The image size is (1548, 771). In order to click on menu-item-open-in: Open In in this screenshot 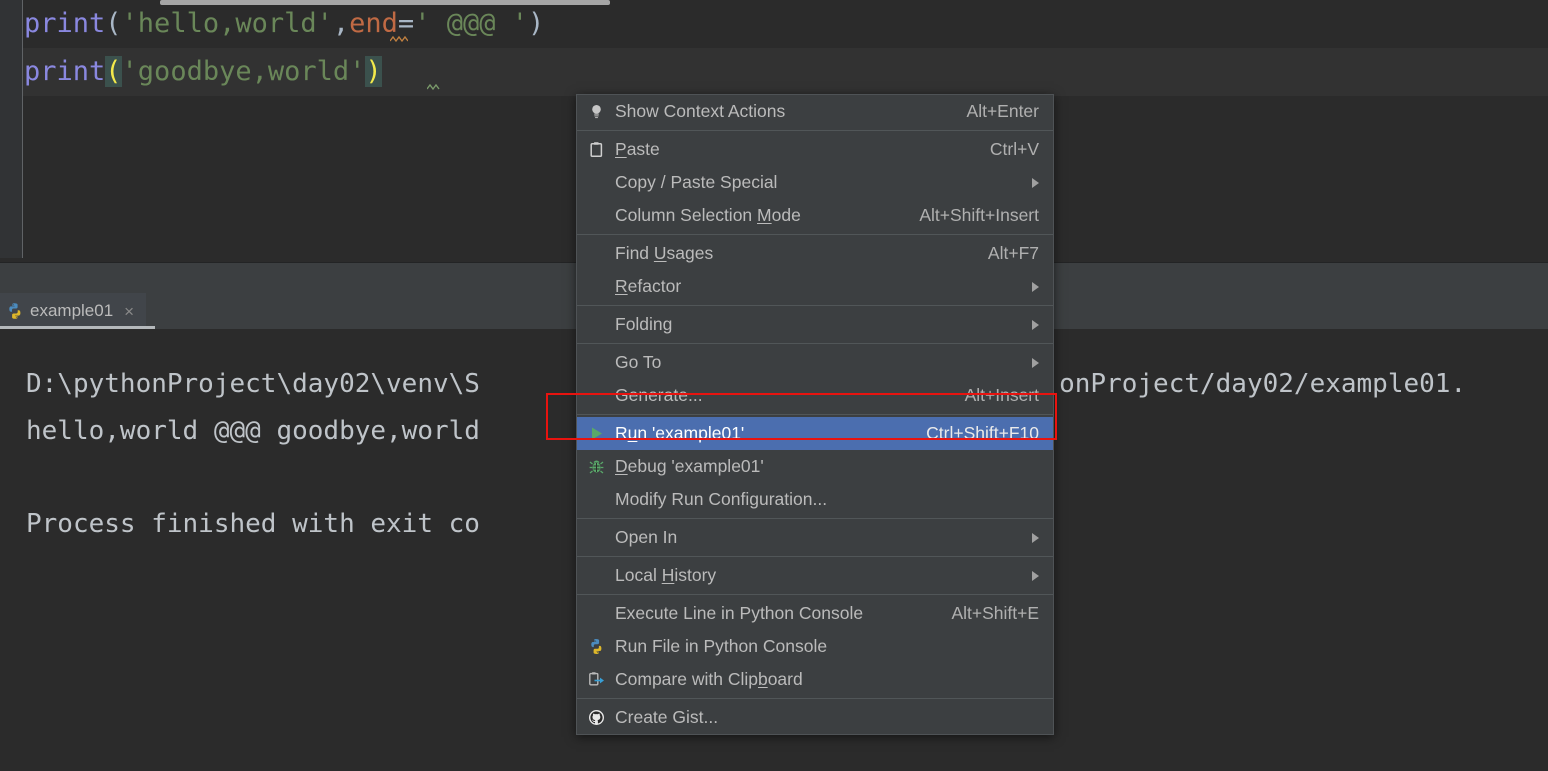, I will do `click(815, 537)`.